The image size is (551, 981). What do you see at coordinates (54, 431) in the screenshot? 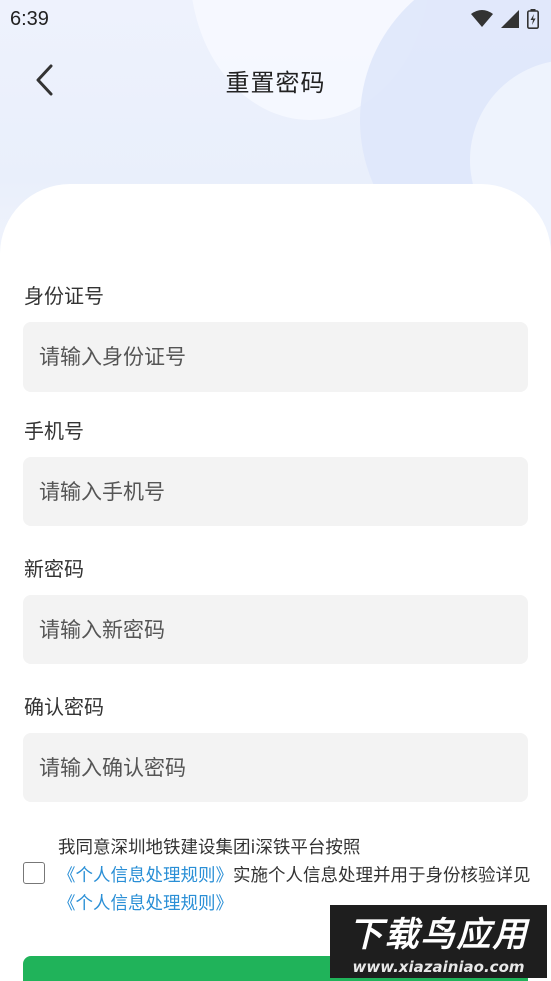
I see `phone-label: 手机号` at bounding box center [54, 431].